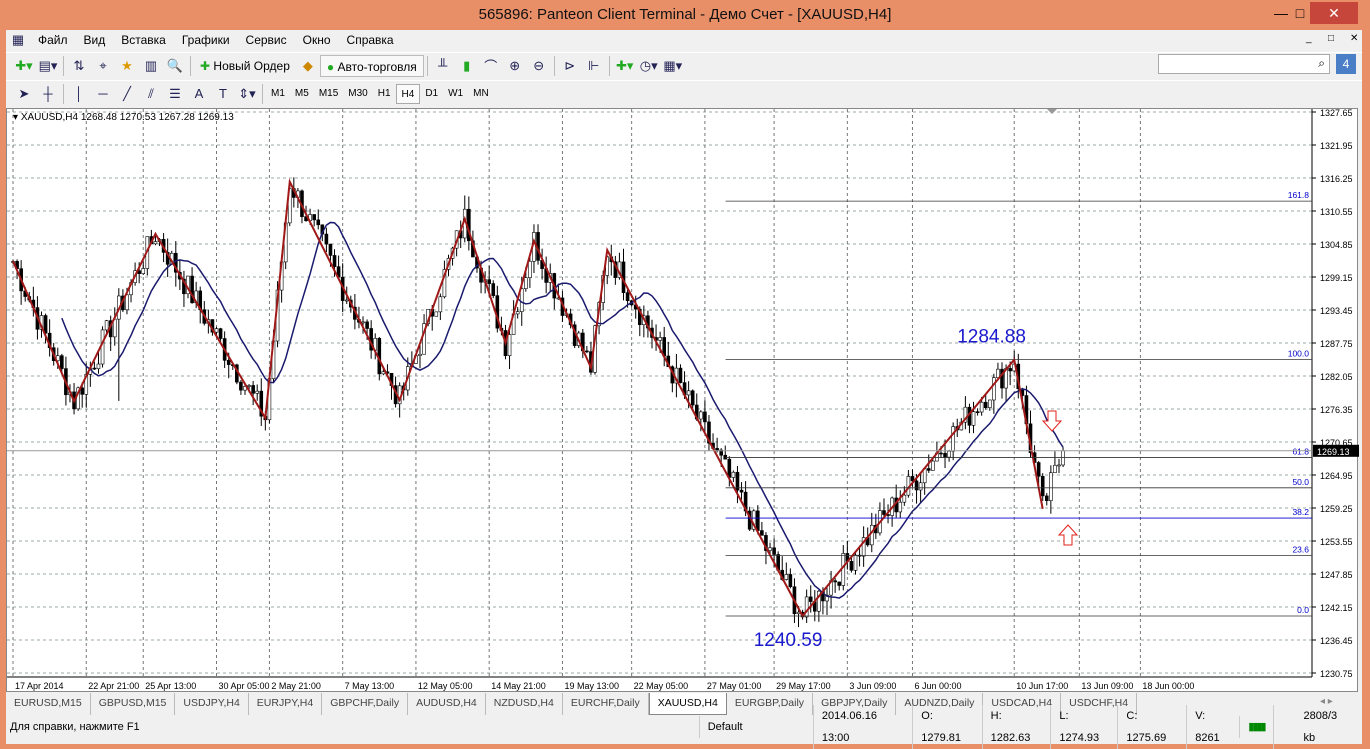 The image size is (1370, 749). What do you see at coordinates (266, 40) in the screenshot?
I see `menu-item: Сервис` at bounding box center [266, 40].